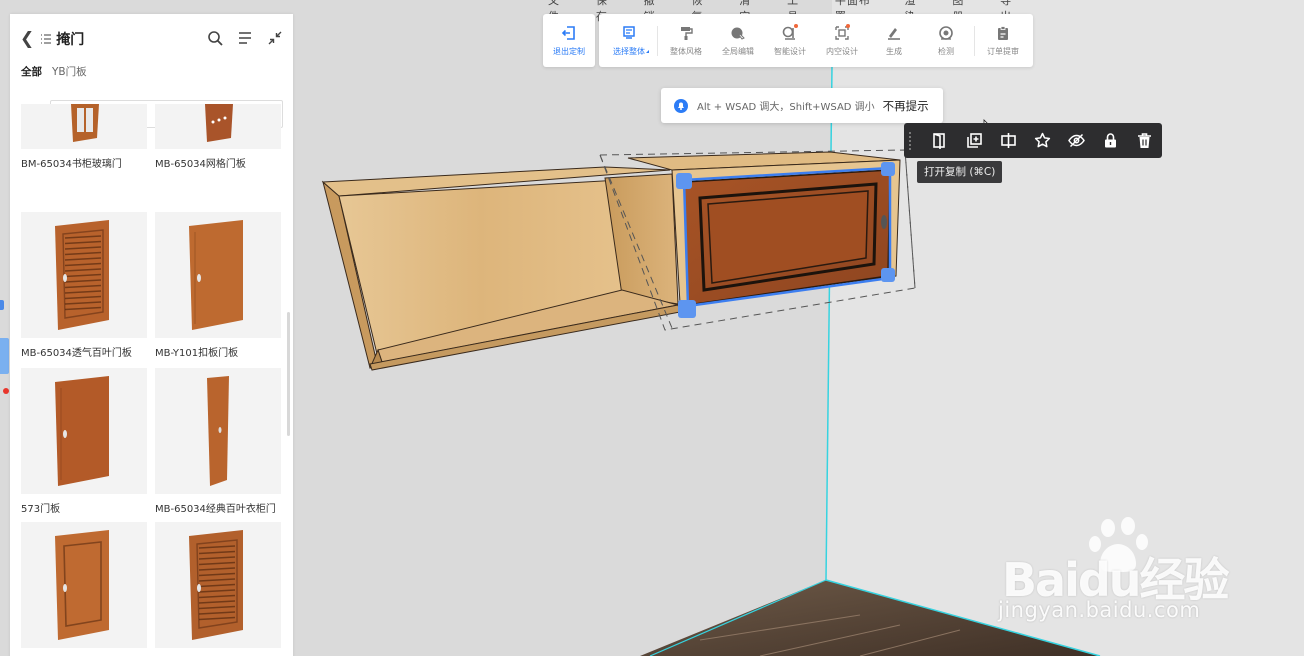 Image resolution: width=1304 pixels, height=656 pixels. I want to click on top-menu-item: 撤销, so click(655, 11).